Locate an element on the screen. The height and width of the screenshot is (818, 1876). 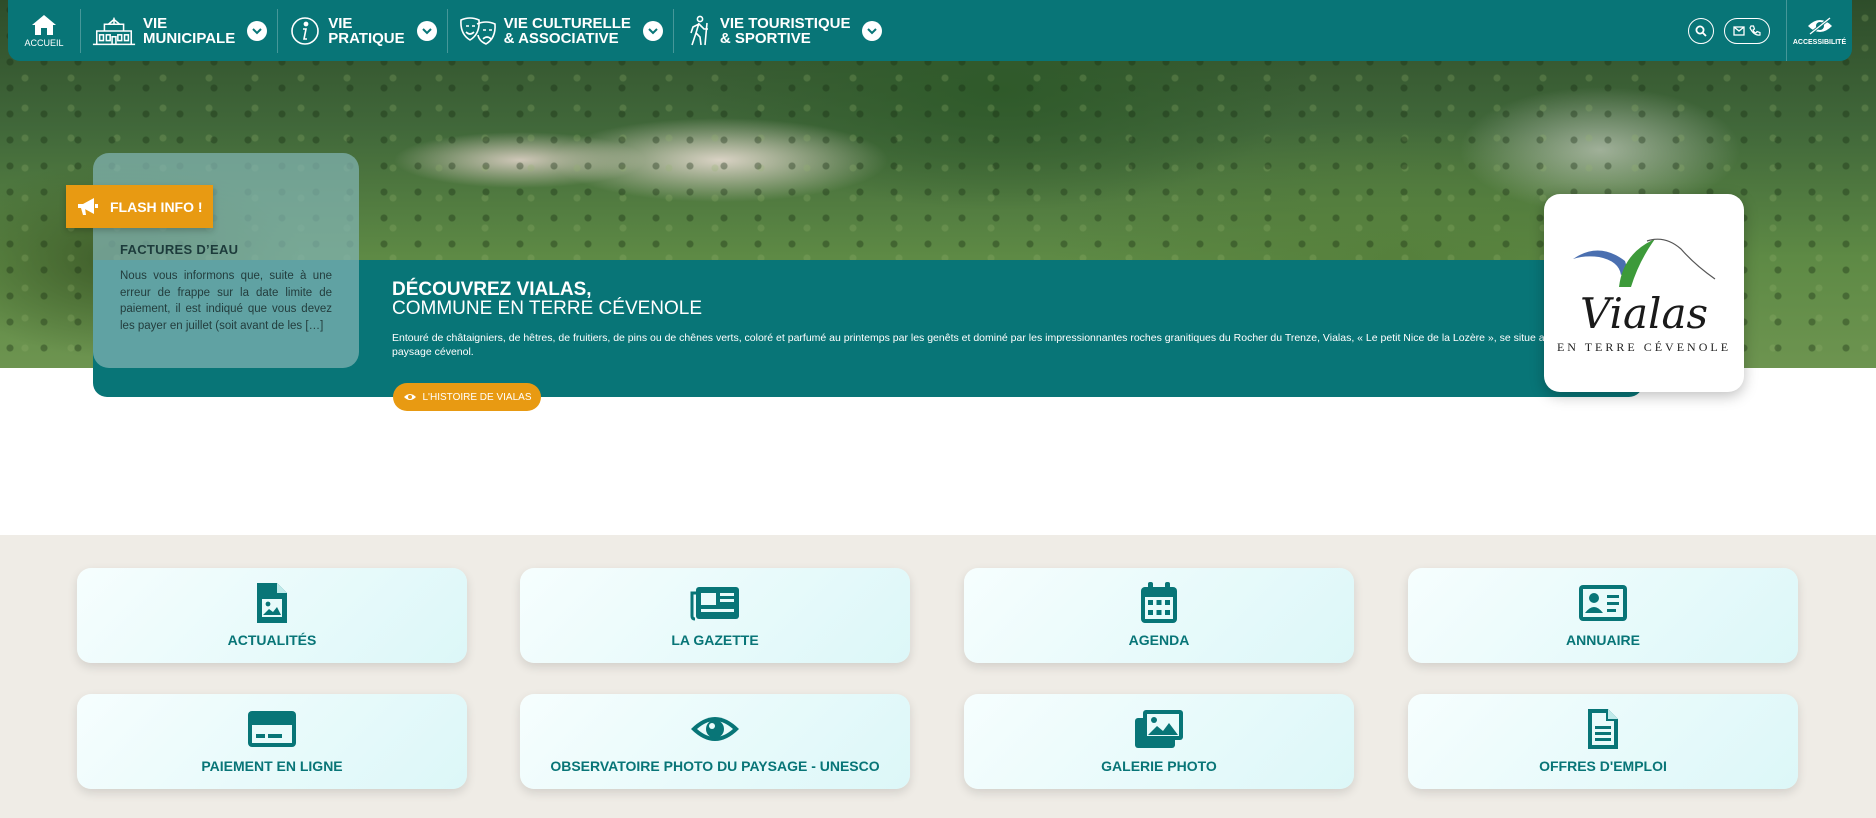
quick-link-la-gazette: LA GAZETTE is located at coordinates (715, 615).